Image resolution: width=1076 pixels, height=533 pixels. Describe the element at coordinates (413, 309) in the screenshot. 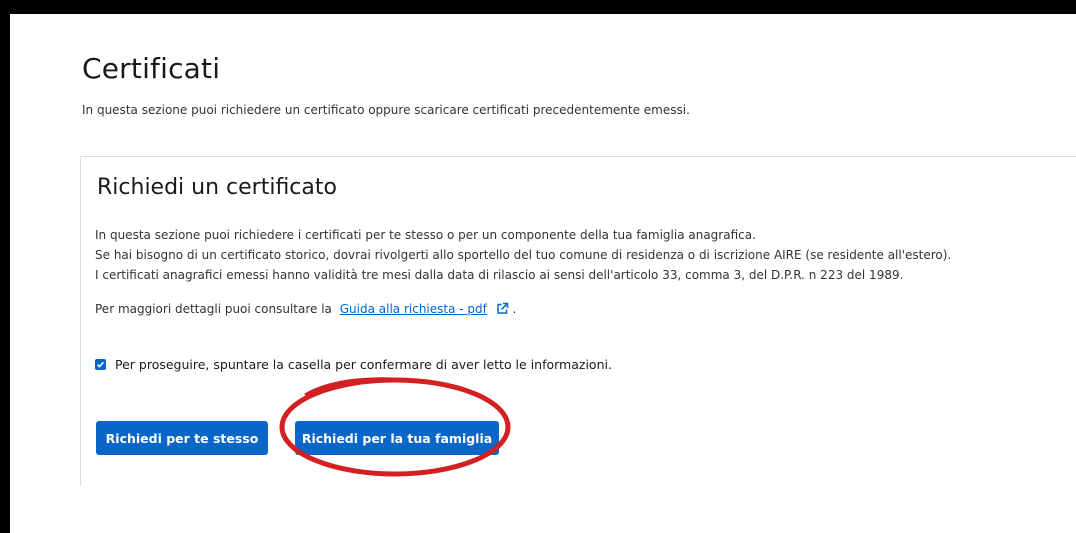

I see `guide-pdf-link: Guida alla richiesta - pdf` at that location.